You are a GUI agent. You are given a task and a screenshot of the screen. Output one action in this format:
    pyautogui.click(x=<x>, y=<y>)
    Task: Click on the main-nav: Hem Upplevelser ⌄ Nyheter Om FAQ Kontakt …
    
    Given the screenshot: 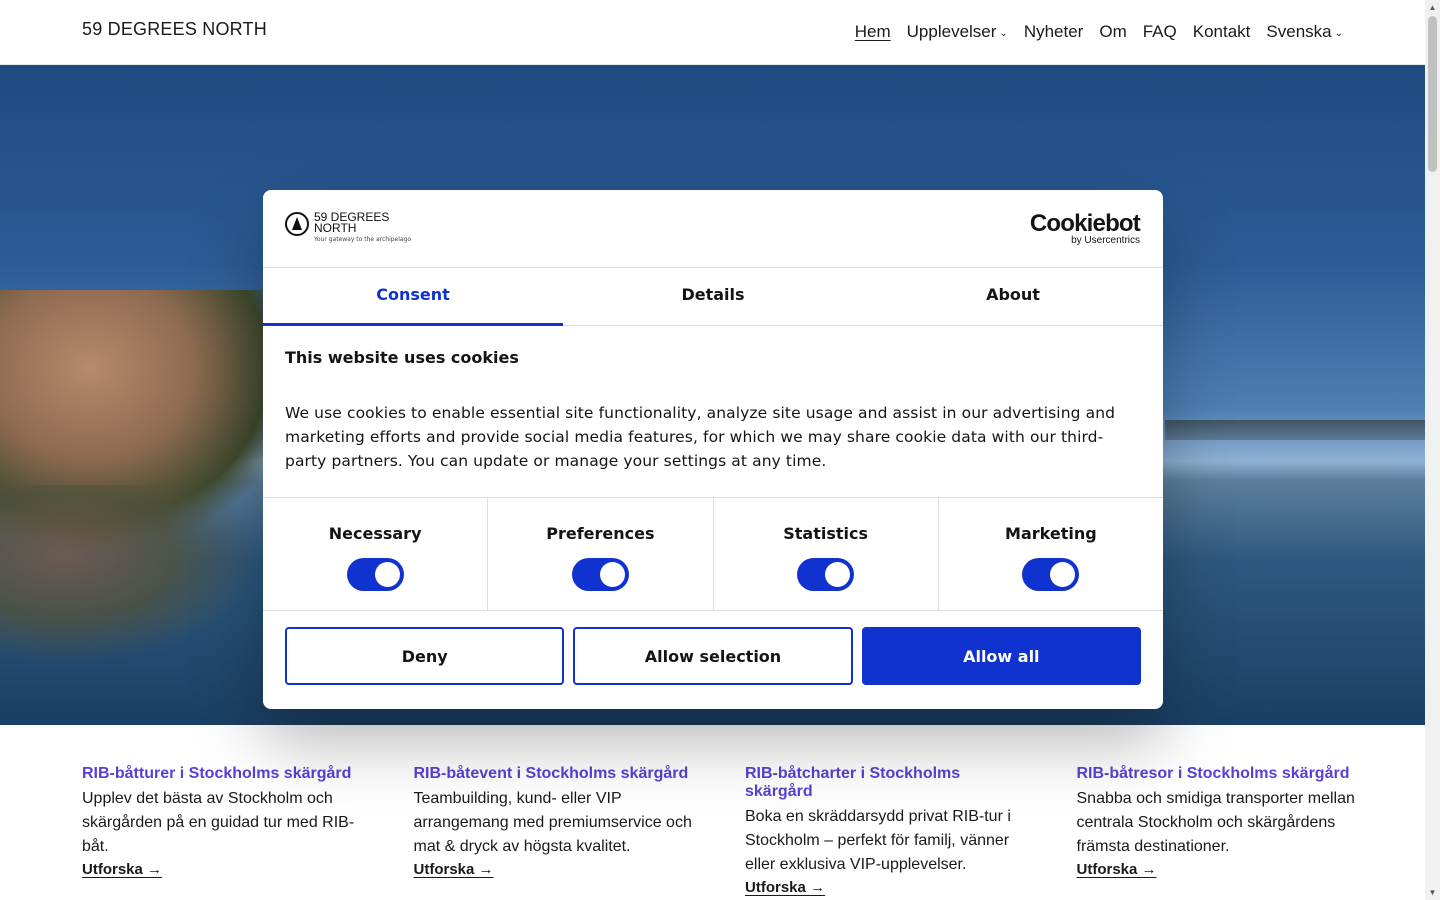 What is the action you would take?
    pyautogui.click(x=1099, y=32)
    